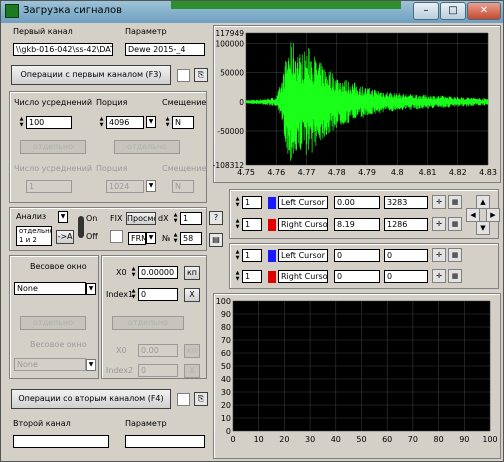 The width and height of the screenshot is (504, 462). Describe the element at coordinates (483, 202) in the screenshot. I see `cursor-up-icon: ▲` at that location.